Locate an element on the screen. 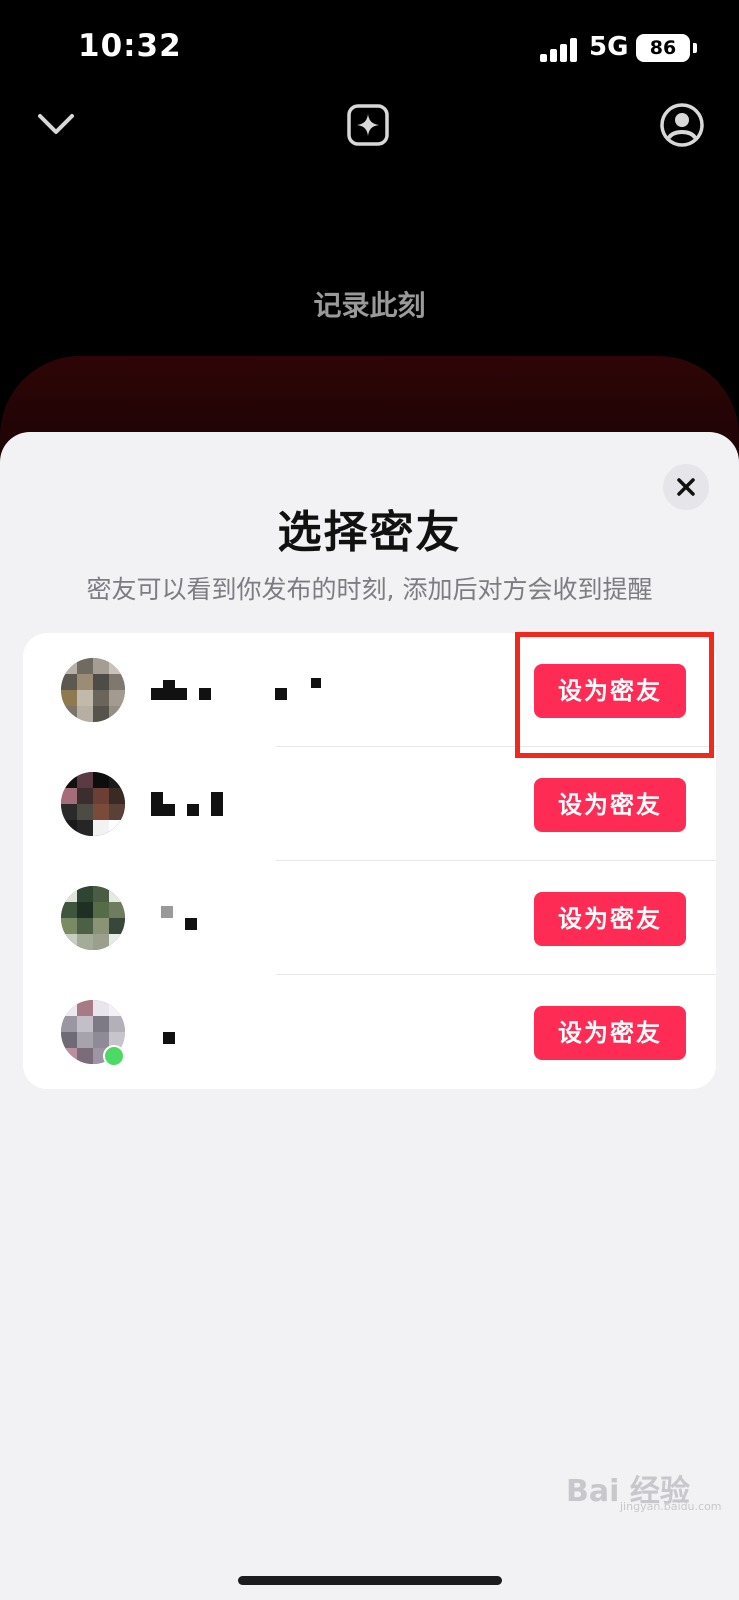 The height and width of the screenshot is (1600, 739). highlight-annotation-box is located at coordinates (614, 695).